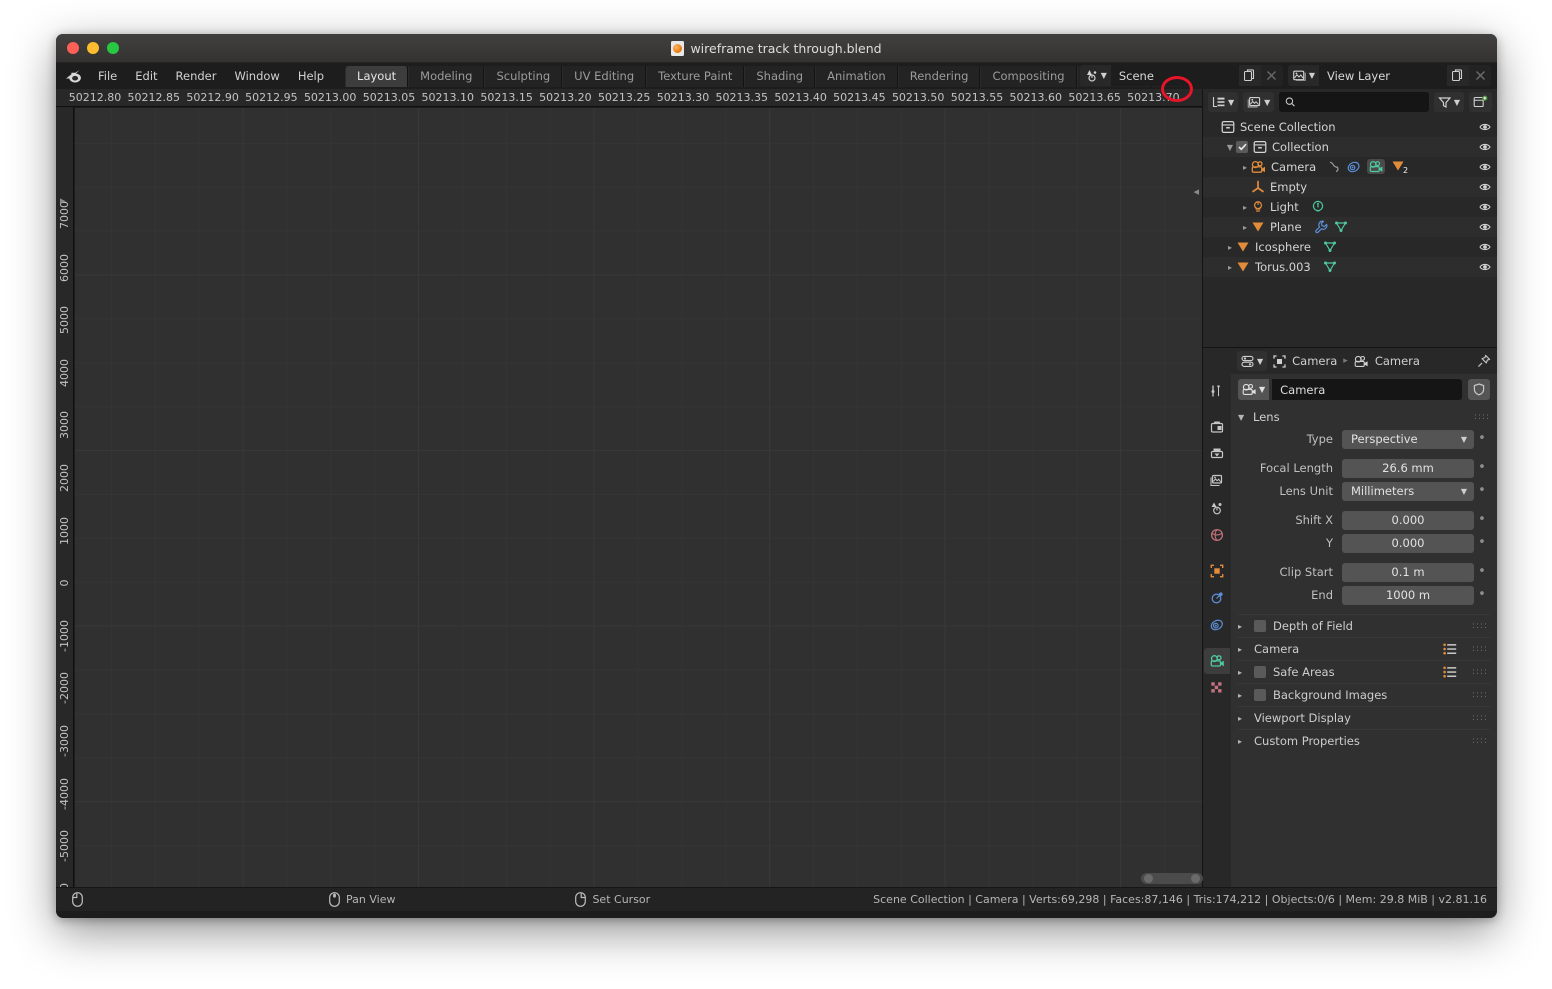  I want to click on field-value-focal-length: 26.6 mm, so click(1408, 468).